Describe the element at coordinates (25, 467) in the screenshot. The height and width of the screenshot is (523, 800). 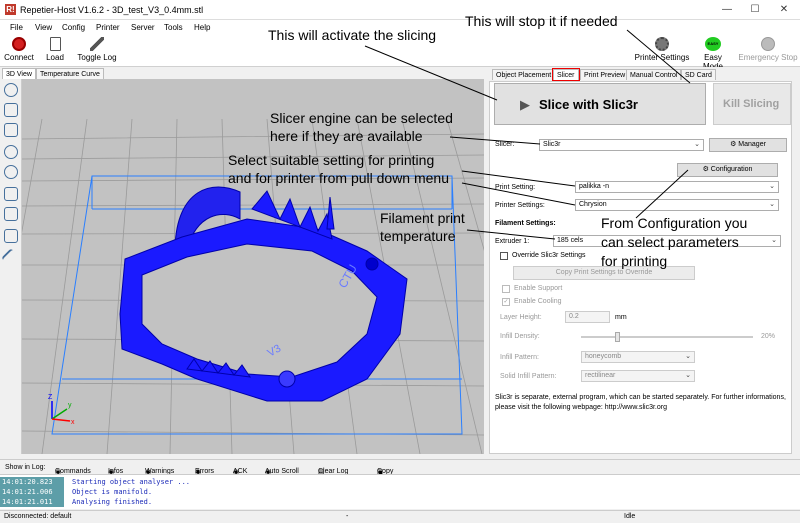
I see `show-in-log-label: Show in Log:` at that location.